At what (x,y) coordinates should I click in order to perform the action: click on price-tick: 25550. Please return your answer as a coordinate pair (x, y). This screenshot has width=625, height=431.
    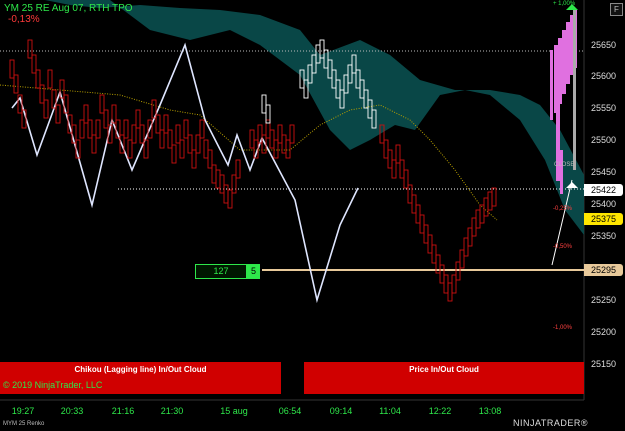
    Looking at the image, I should click on (604, 108).